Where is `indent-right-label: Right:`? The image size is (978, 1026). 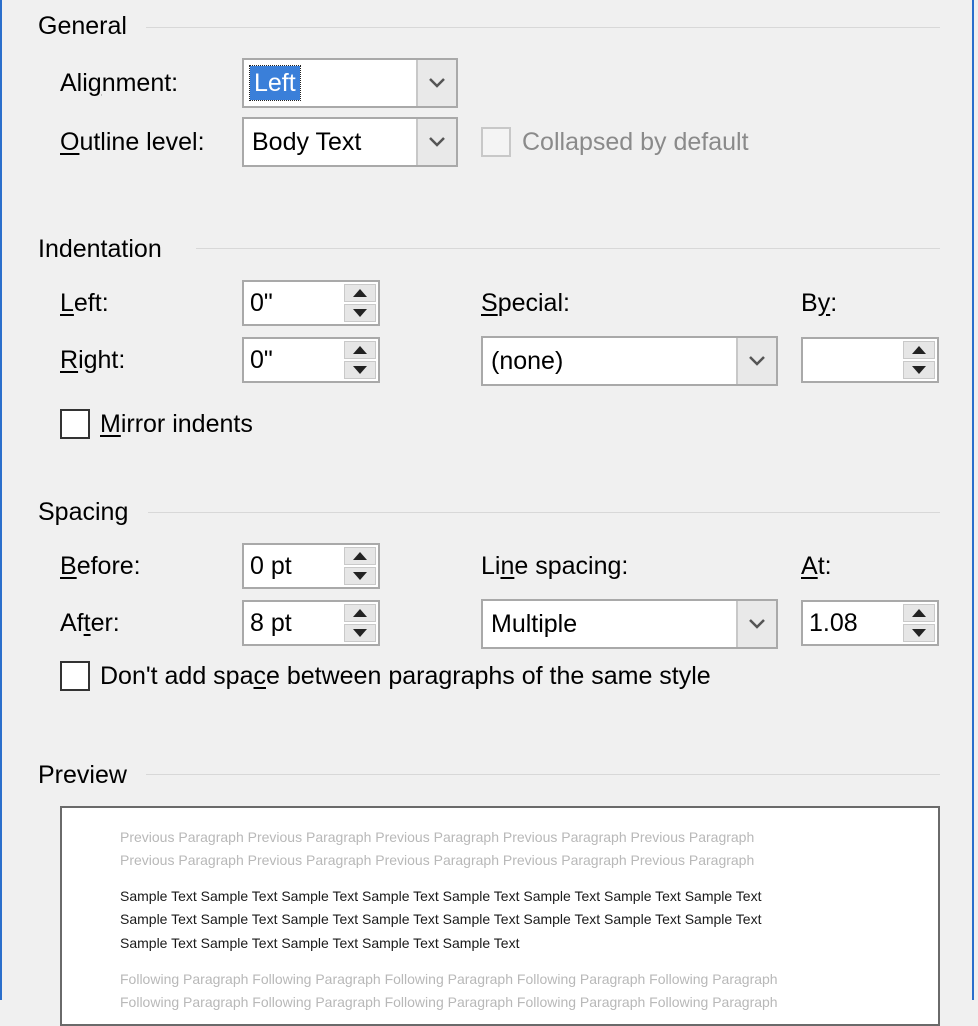 indent-right-label: Right: is located at coordinates (93, 360).